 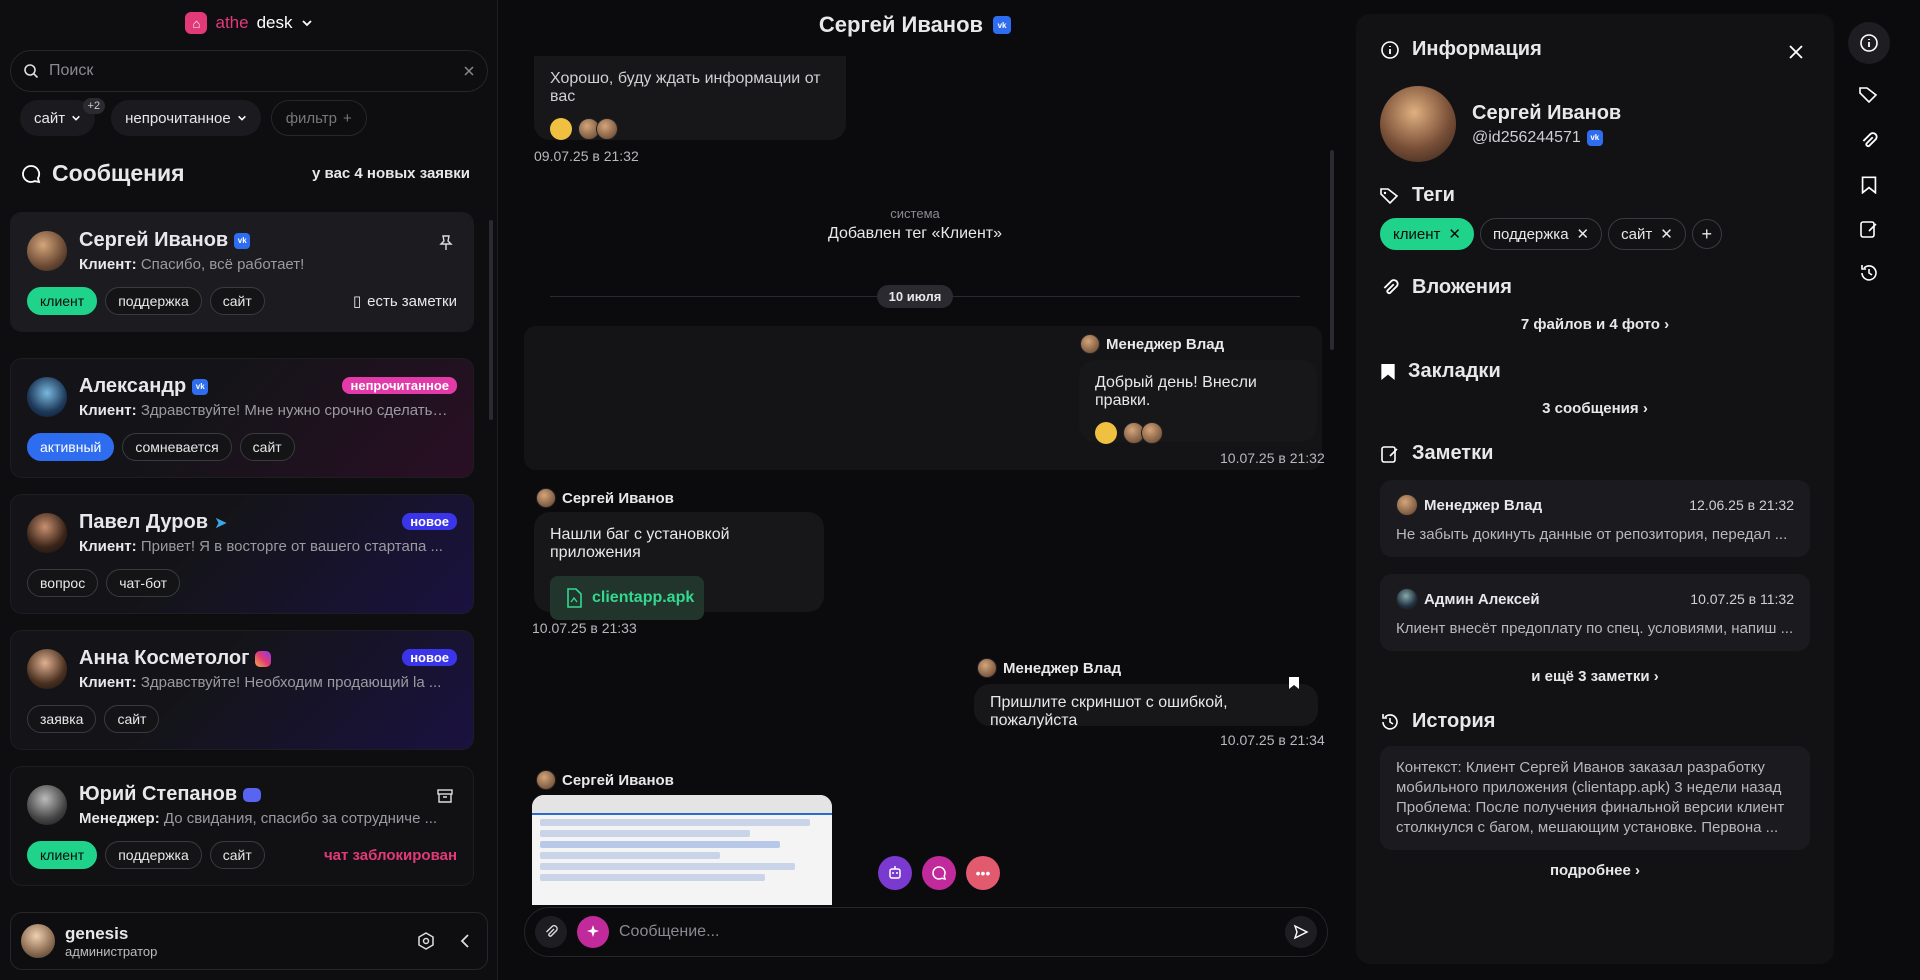 I want to click on message-bubble: Пришлите скриншот с ошибкой, пожалуйста, so click(x=1146, y=706).